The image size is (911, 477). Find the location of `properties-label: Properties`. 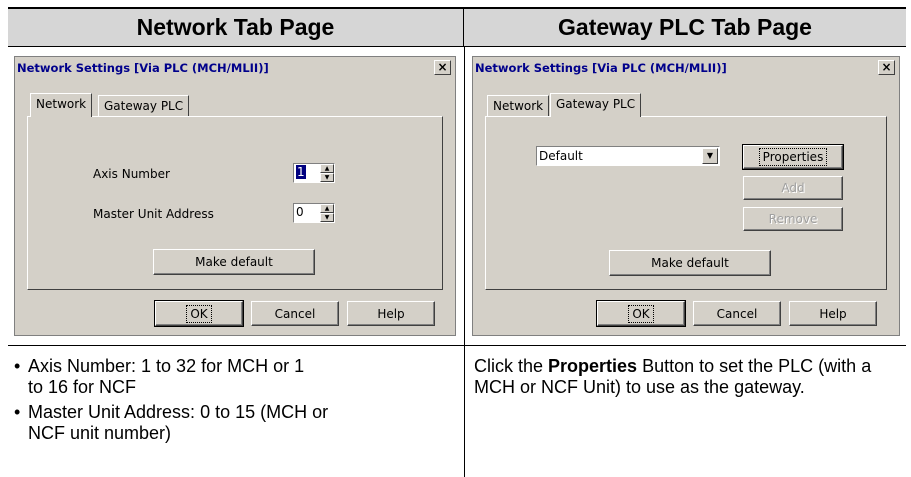

properties-label: Properties is located at coordinates (793, 157).